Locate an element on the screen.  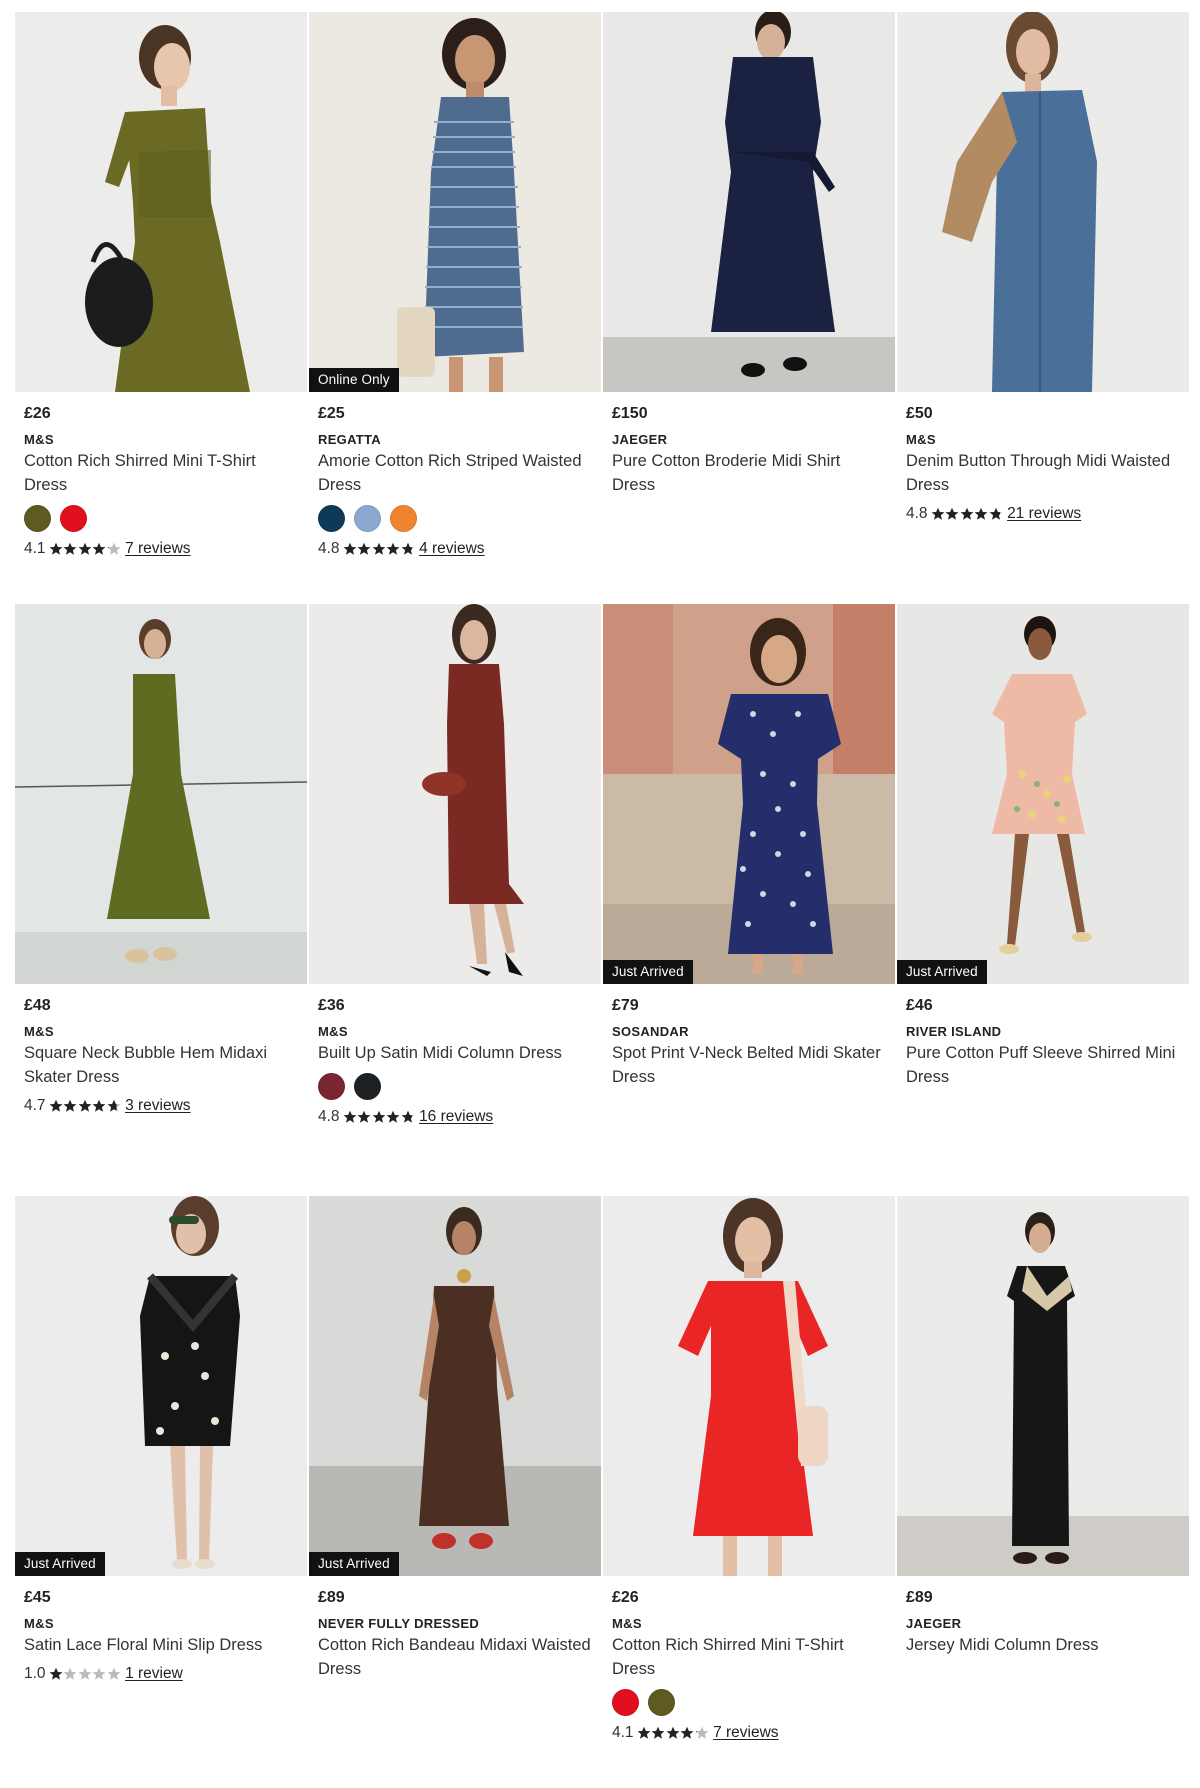
product-name: Satin Lace Floral Mini Slip Dress is located at coordinates (161, 1645).